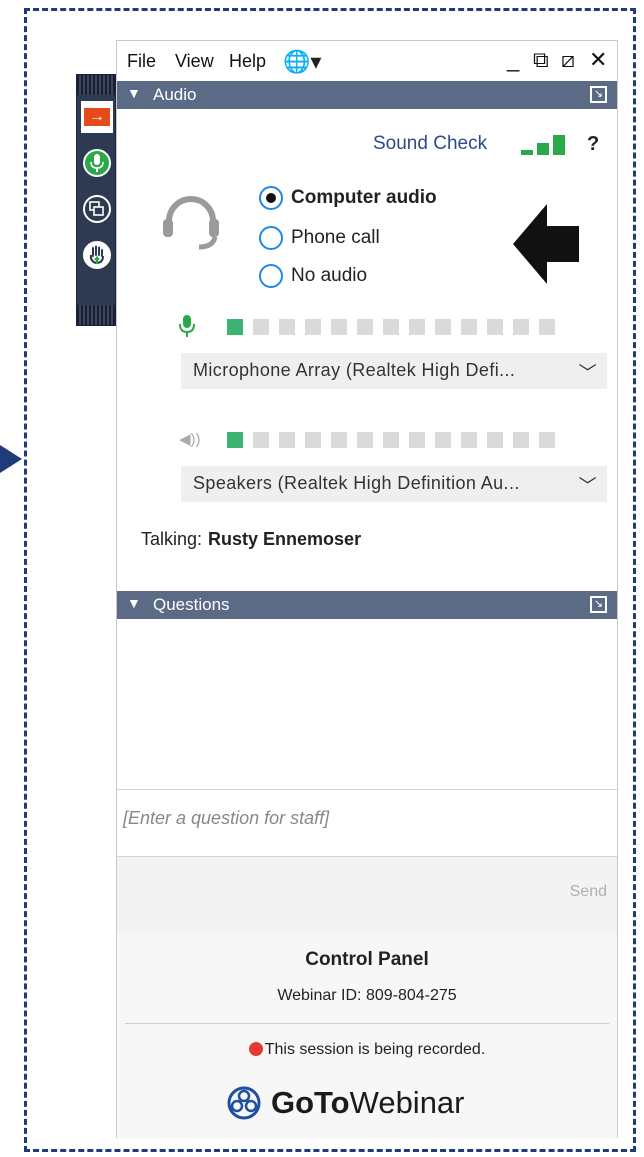 The width and height of the screenshot is (644, 1157). What do you see at coordinates (244, 1103) in the screenshot?
I see `gotowebinar-logo-icon` at bounding box center [244, 1103].